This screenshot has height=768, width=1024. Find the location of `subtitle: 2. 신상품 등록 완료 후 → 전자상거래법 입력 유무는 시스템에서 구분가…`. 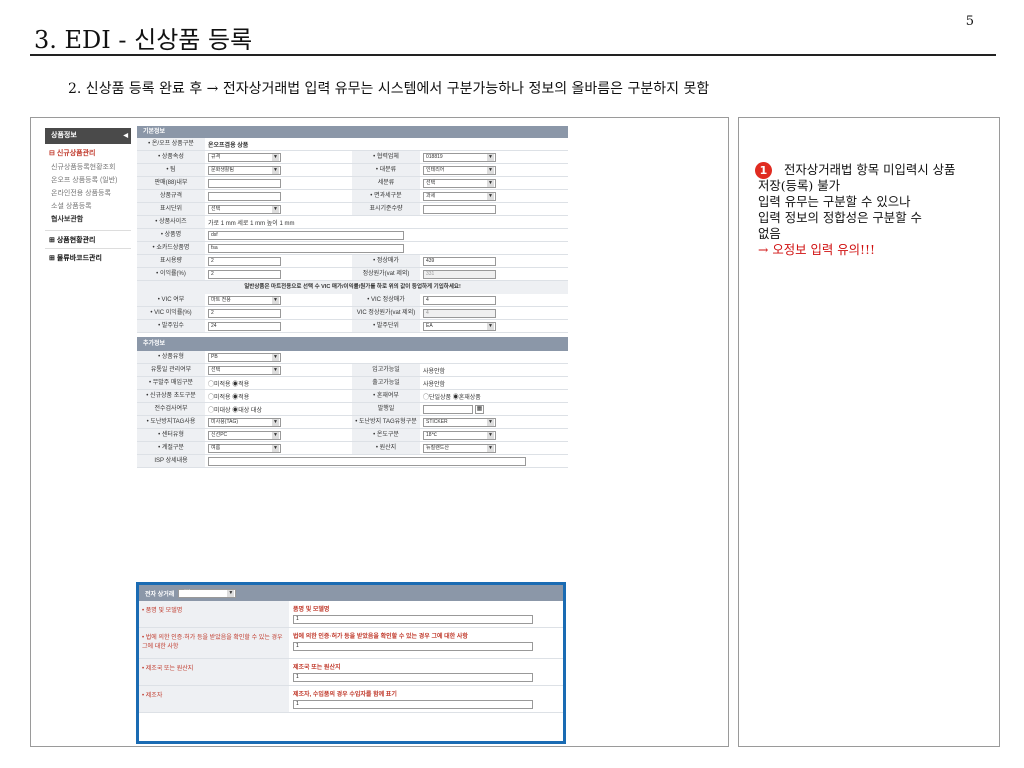

subtitle: 2. 신상품 등록 완료 후 → 전자상거래법 입력 유무는 시스템에서 구분가… is located at coordinates (389, 89).